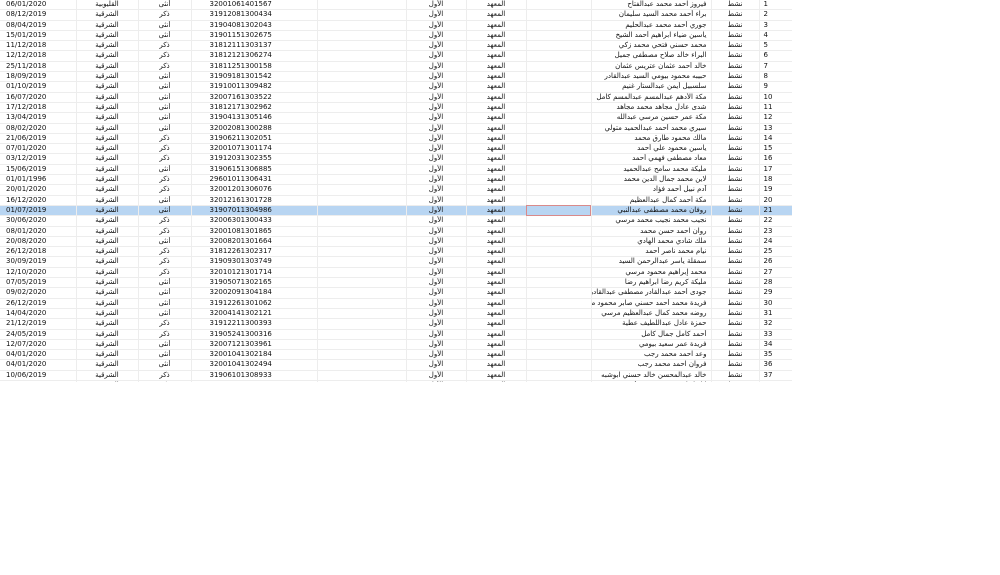 The height and width of the screenshot is (575, 1000). I want to click on cell-student-name: فريدة محمد أحمد حسني صابر محمود محمد, so click(651, 303).